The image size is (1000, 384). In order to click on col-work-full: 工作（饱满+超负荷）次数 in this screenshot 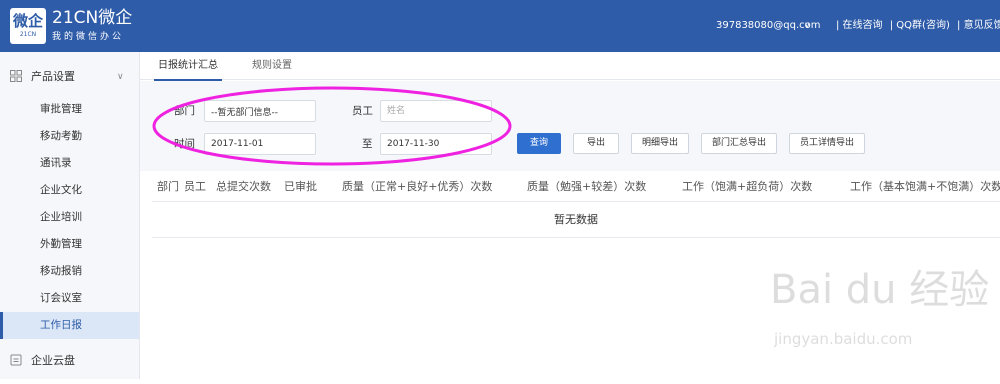, I will do `click(747, 186)`.